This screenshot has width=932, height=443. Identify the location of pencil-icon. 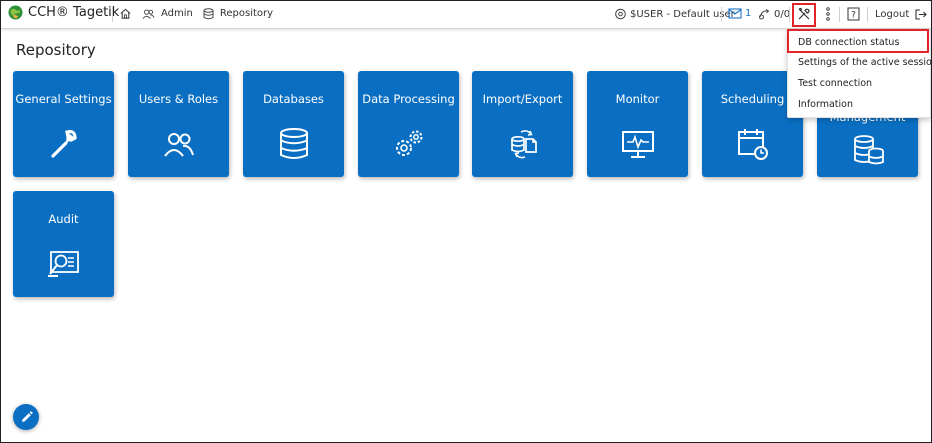
(27, 416).